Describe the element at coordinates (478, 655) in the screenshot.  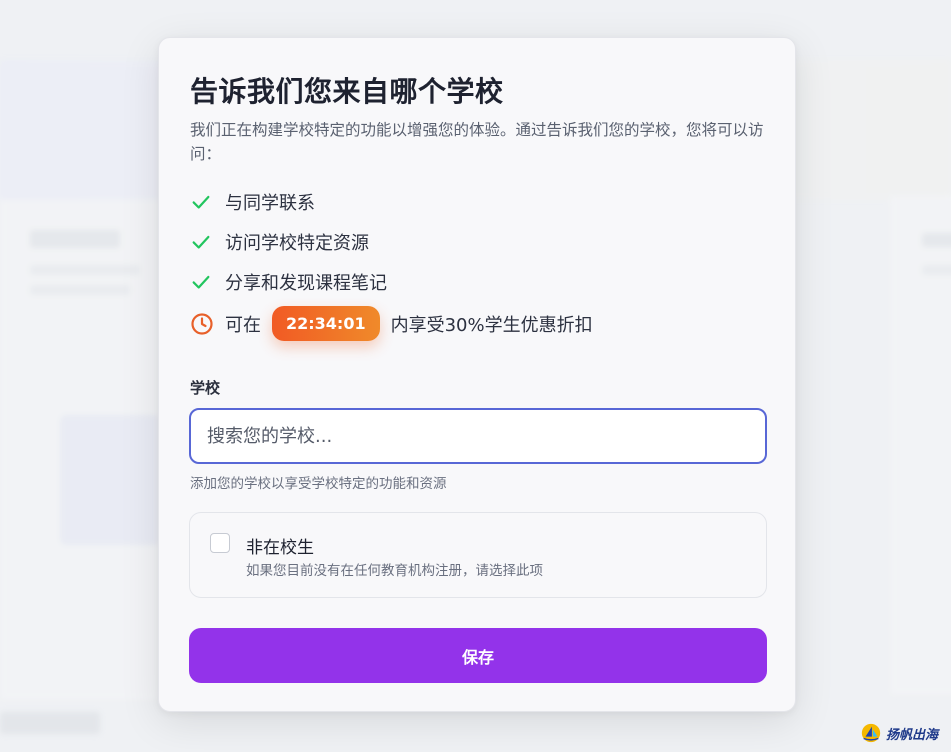
I see `save-button: 保存` at that location.